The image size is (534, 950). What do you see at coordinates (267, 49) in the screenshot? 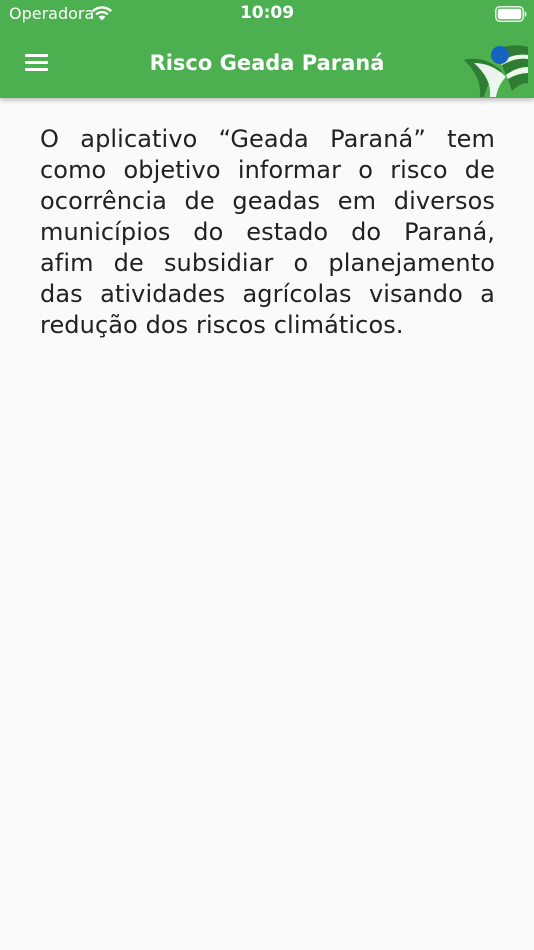
I see `app-bar: Operadora 10:09 Risco Geada Paraná` at bounding box center [267, 49].